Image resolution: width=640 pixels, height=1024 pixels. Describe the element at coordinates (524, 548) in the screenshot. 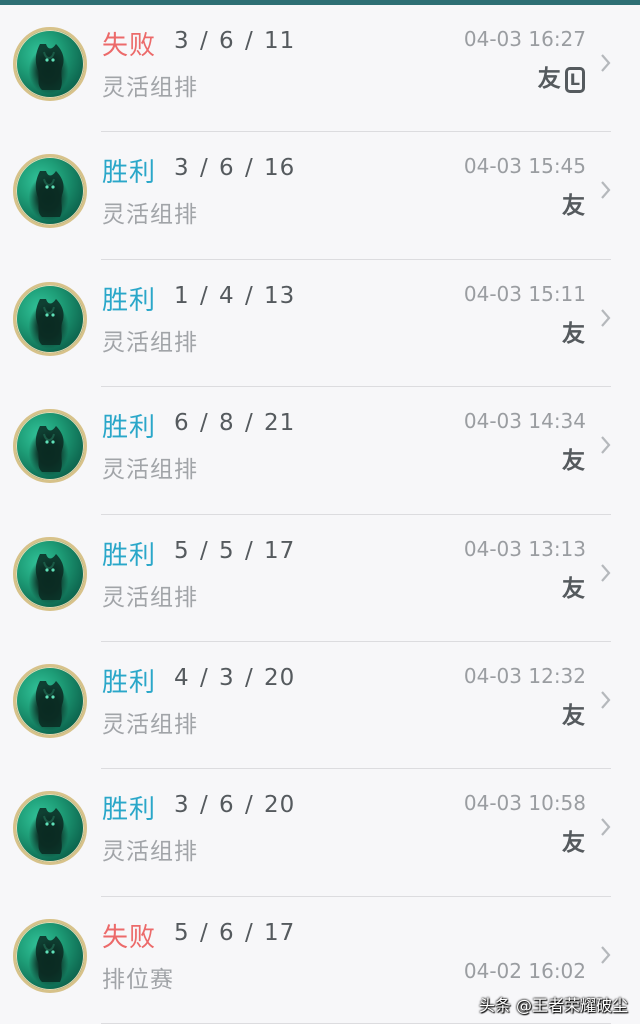

I see `match-time: 04-03 13:13` at that location.